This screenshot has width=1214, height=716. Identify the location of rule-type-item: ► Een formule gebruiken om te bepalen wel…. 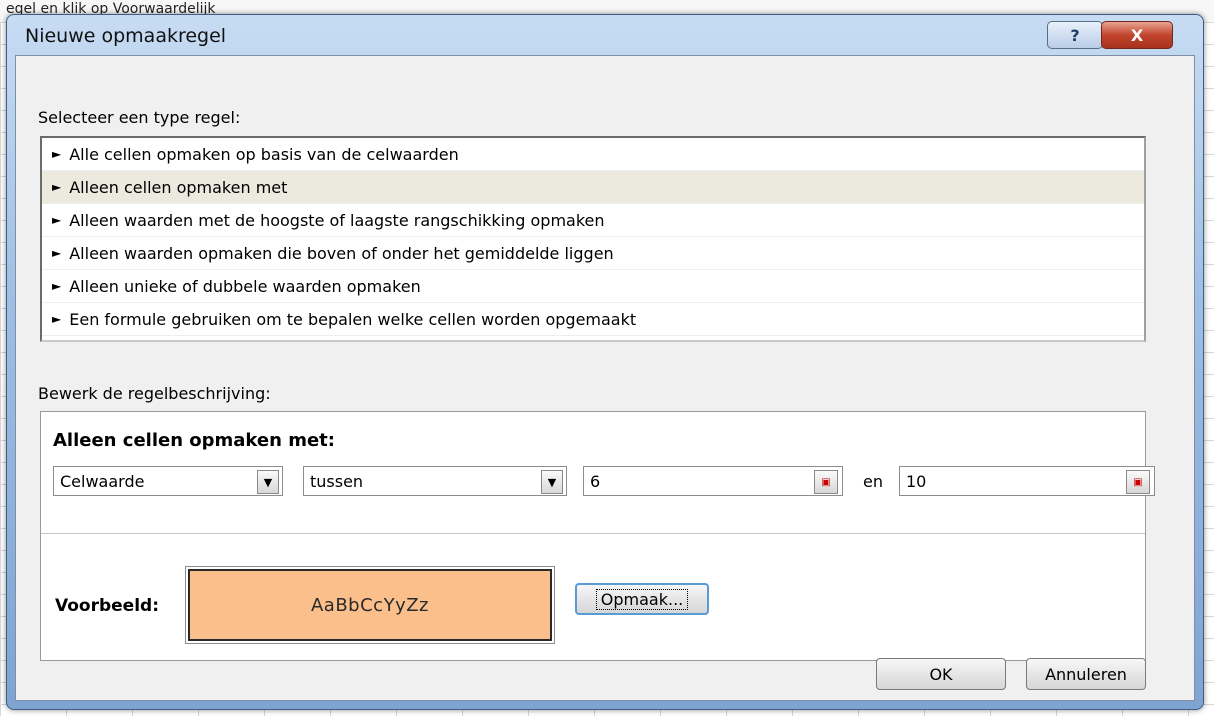
(593, 319).